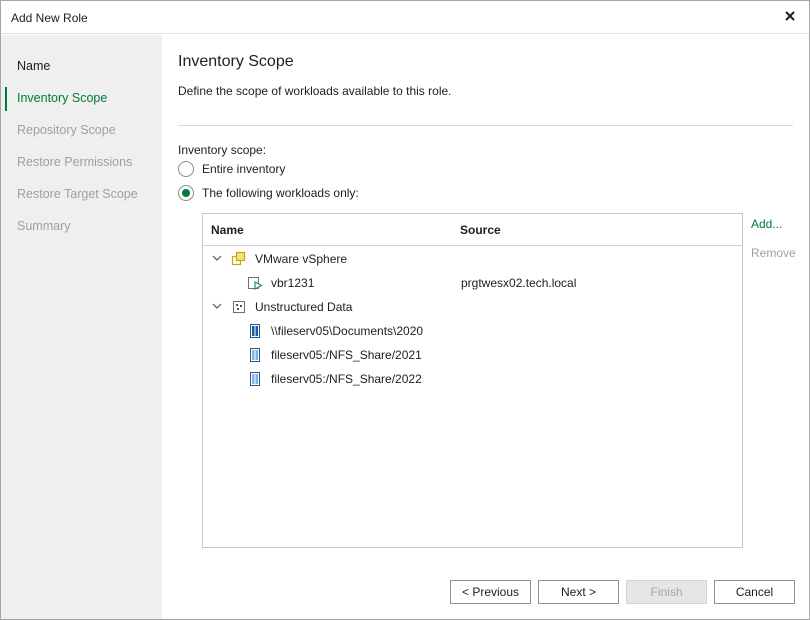 The image size is (810, 620). I want to click on remove-button: Remove, so click(773, 253).